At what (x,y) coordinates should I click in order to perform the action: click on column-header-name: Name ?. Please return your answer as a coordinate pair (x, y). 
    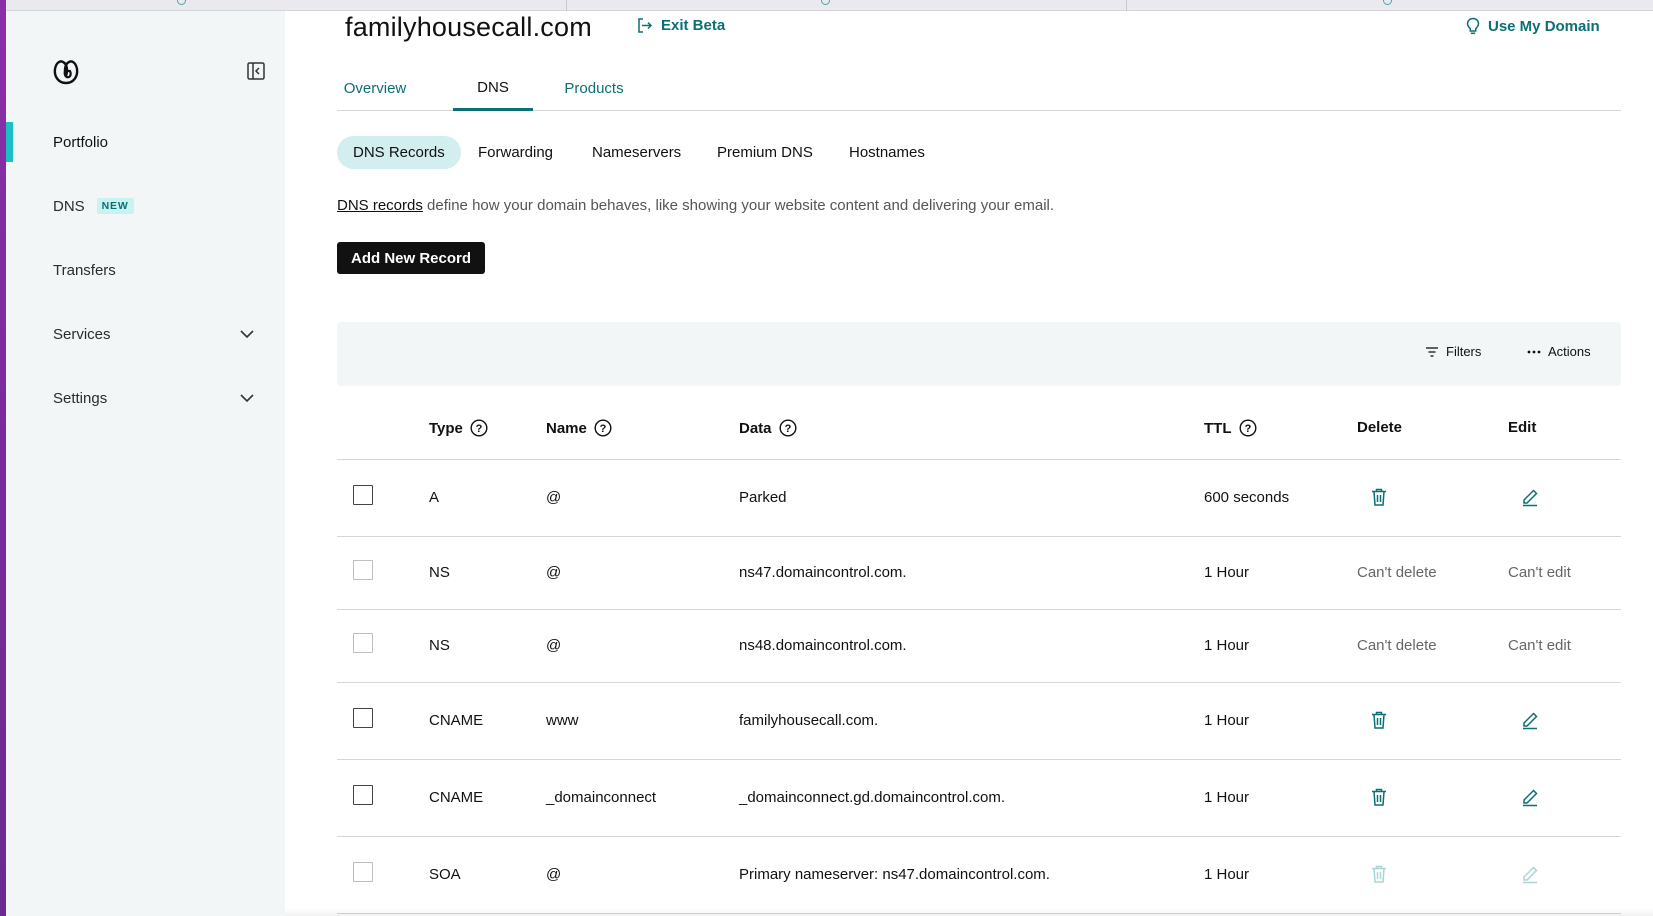
    Looking at the image, I should click on (579, 428).